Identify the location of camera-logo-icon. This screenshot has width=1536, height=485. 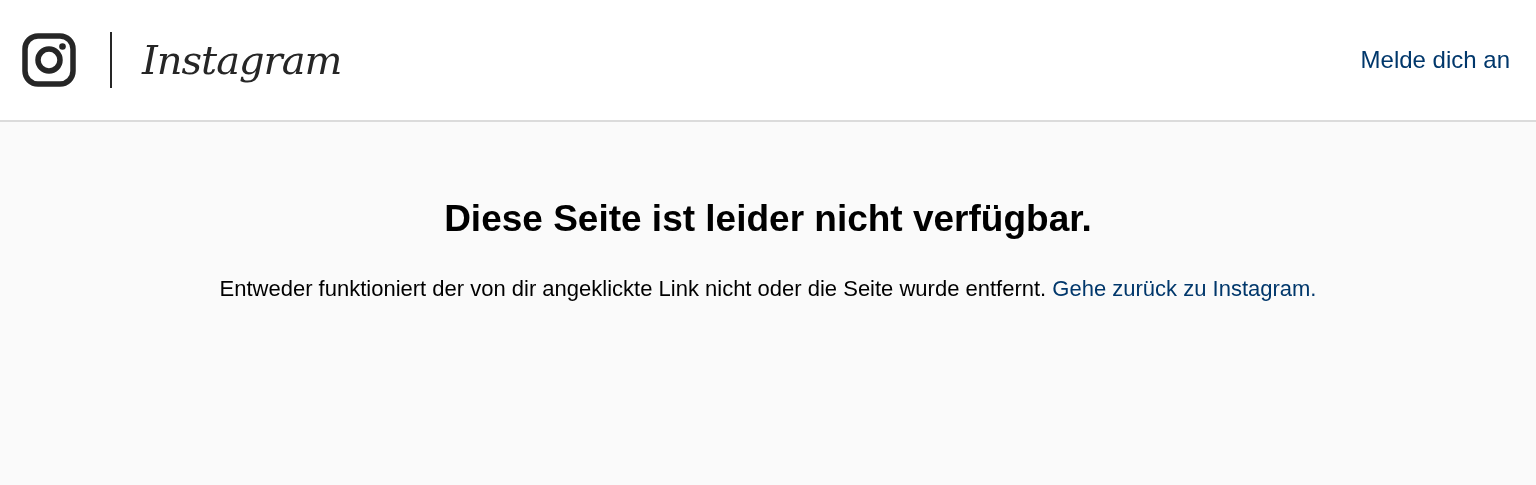
(49, 60).